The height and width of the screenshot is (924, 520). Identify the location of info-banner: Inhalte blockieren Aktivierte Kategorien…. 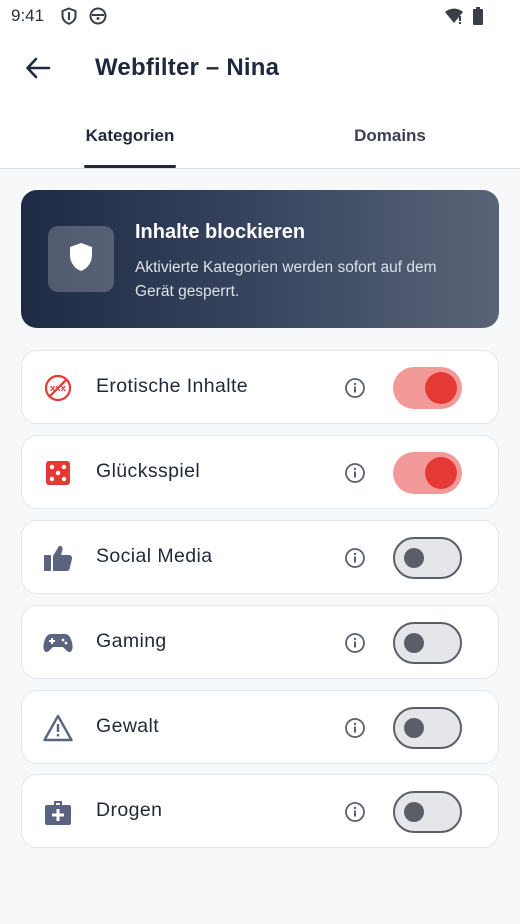
(260, 259).